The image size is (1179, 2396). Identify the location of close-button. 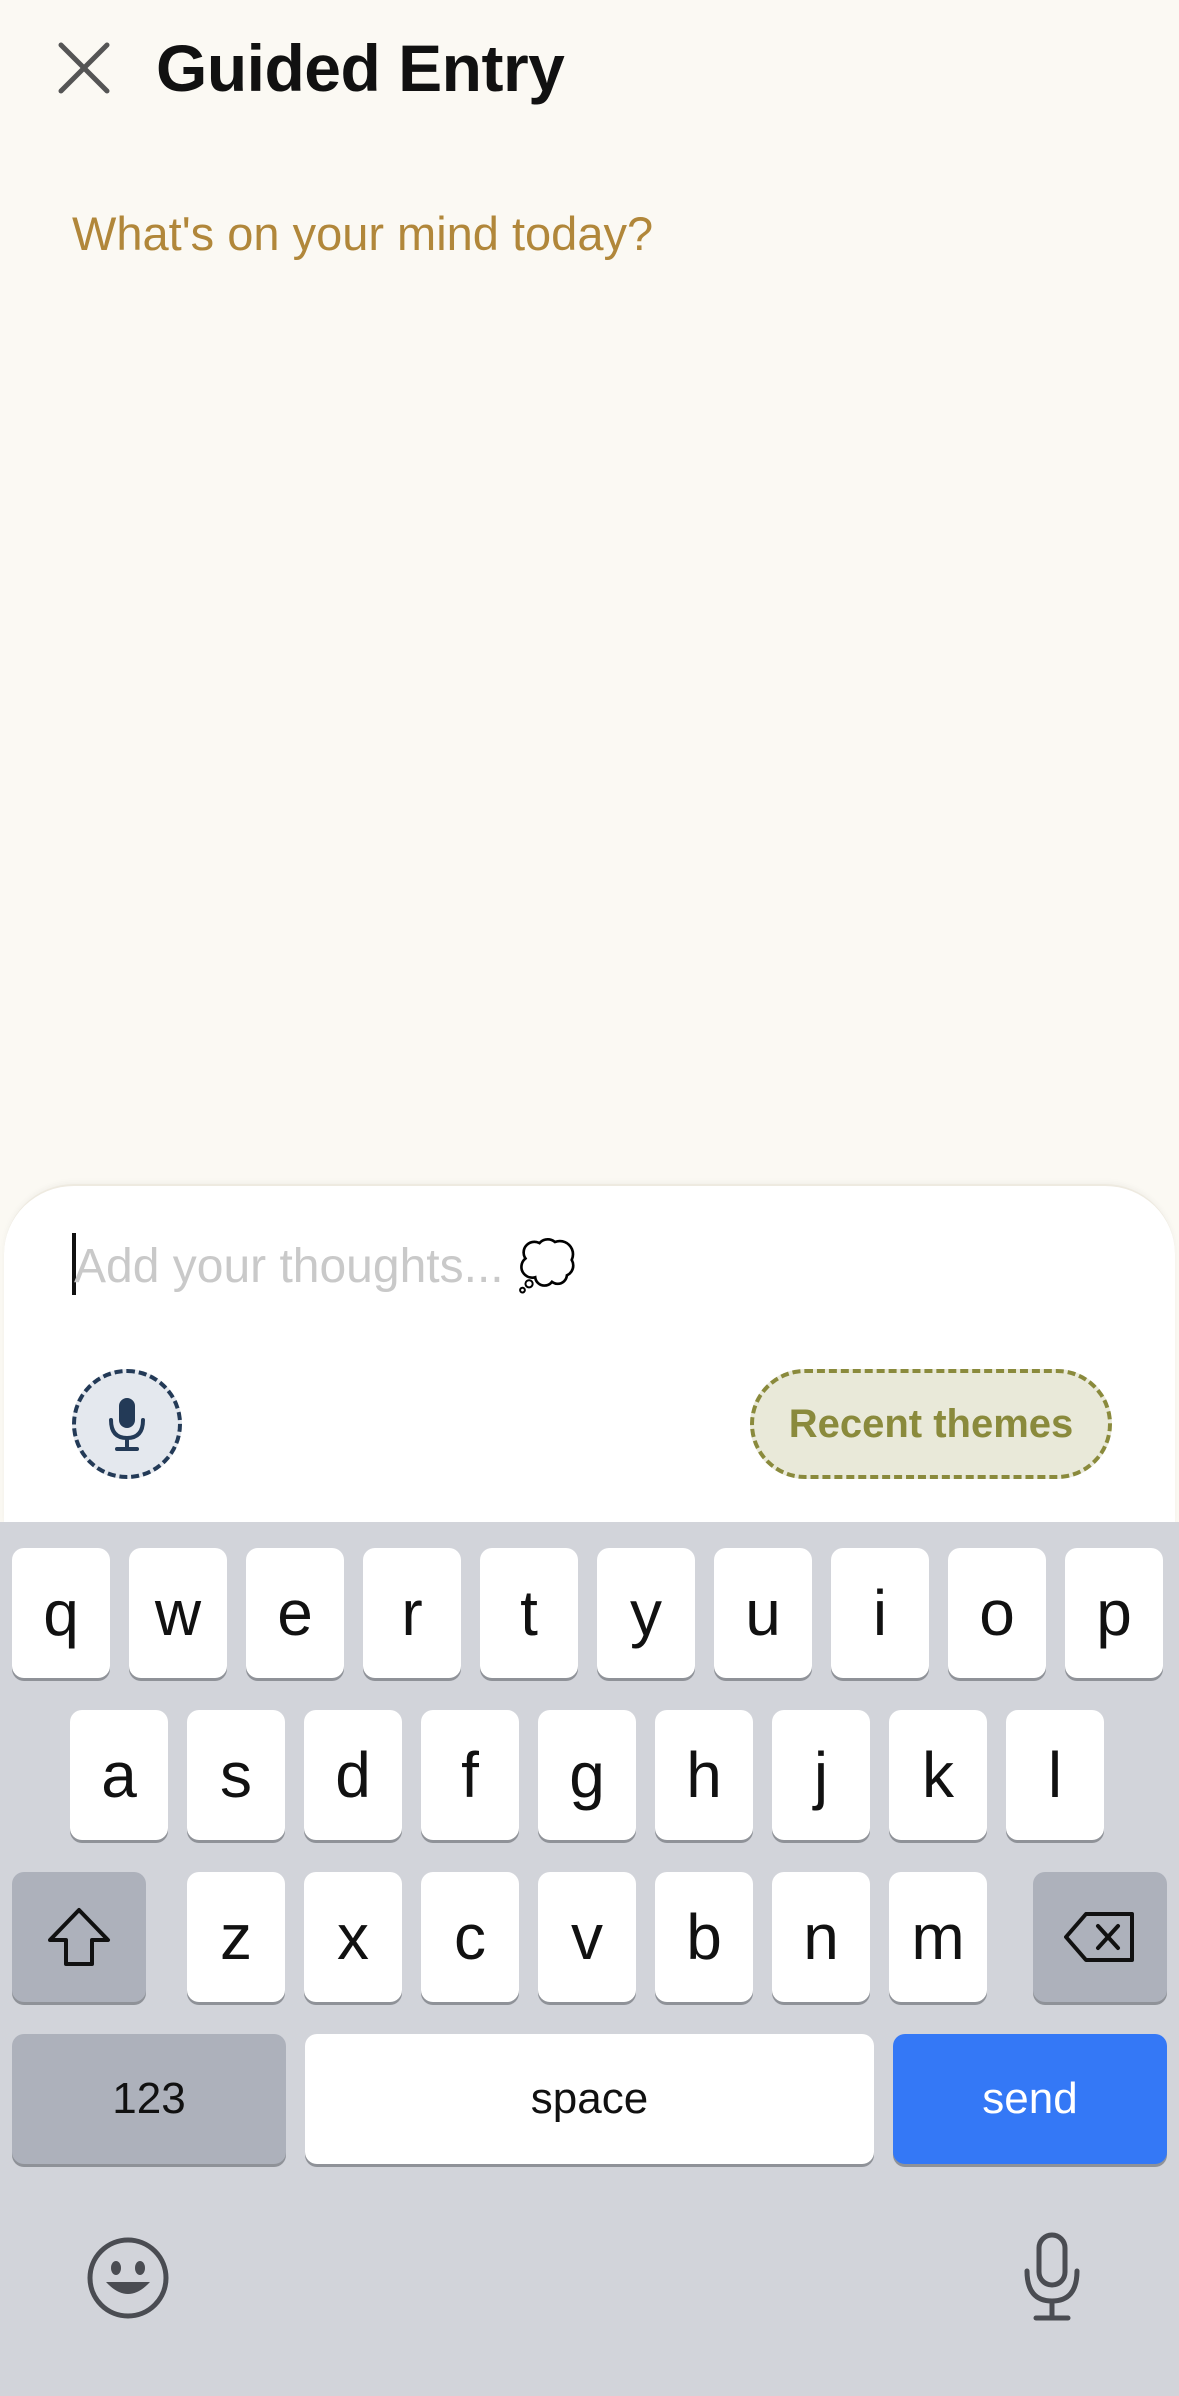
(84, 68).